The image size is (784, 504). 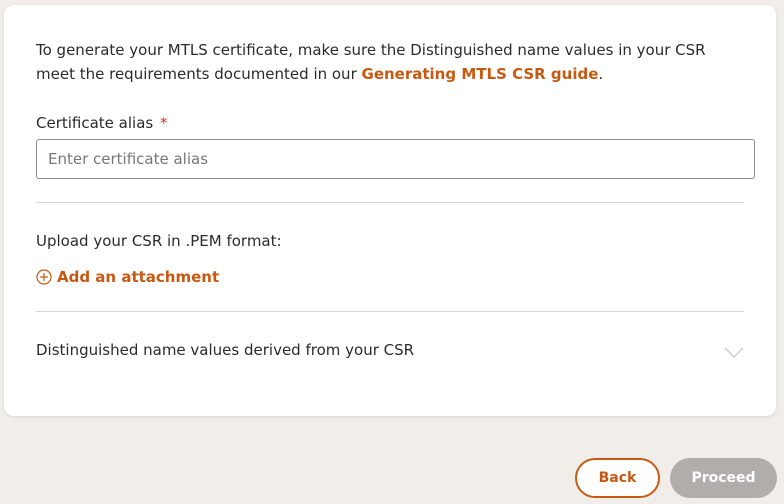 What do you see at coordinates (395, 159) in the screenshot?
I see `certificate-alias-input` at bounding box center [395, 159].